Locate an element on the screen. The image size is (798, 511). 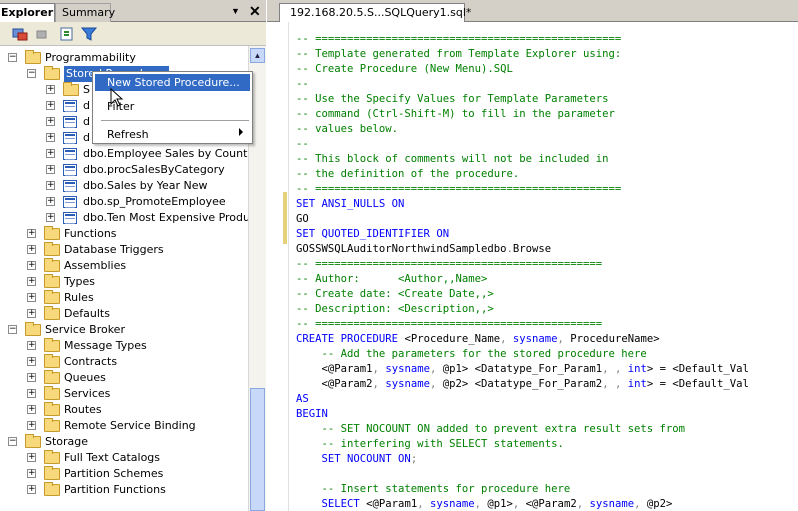
tree-item: + Database Triggers is located at coordinates (124, 250).